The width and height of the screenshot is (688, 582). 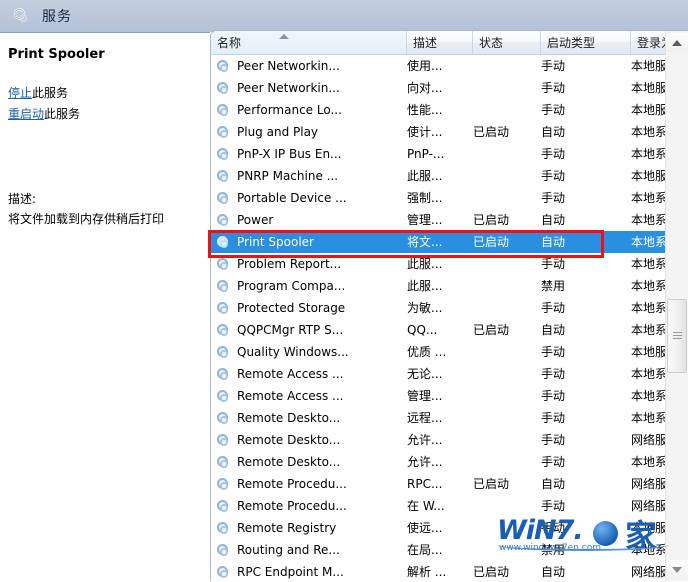 What do you see at coordinates (22, 199) in the screenshot?
I see `description-label: 描述:` at bounding box center [22, 199].